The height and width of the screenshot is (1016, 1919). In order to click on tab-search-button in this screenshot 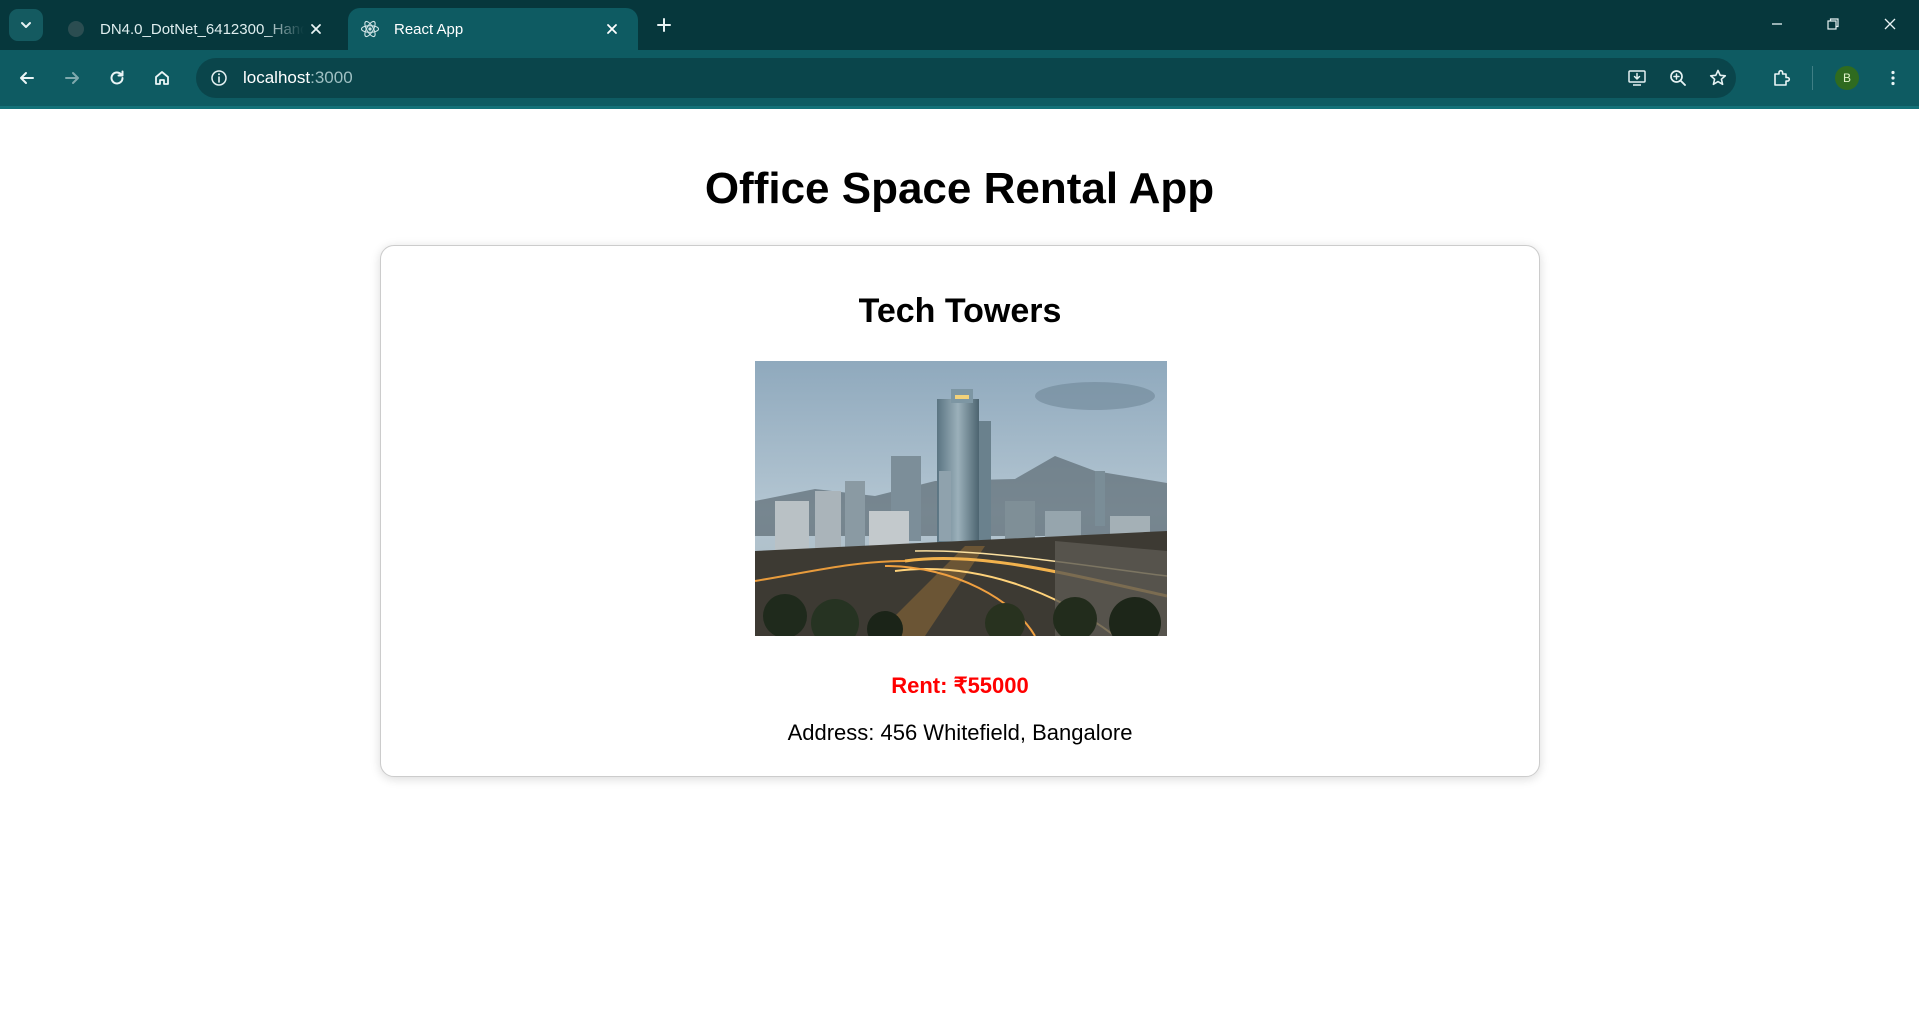, I will do `click(26, 25)`.